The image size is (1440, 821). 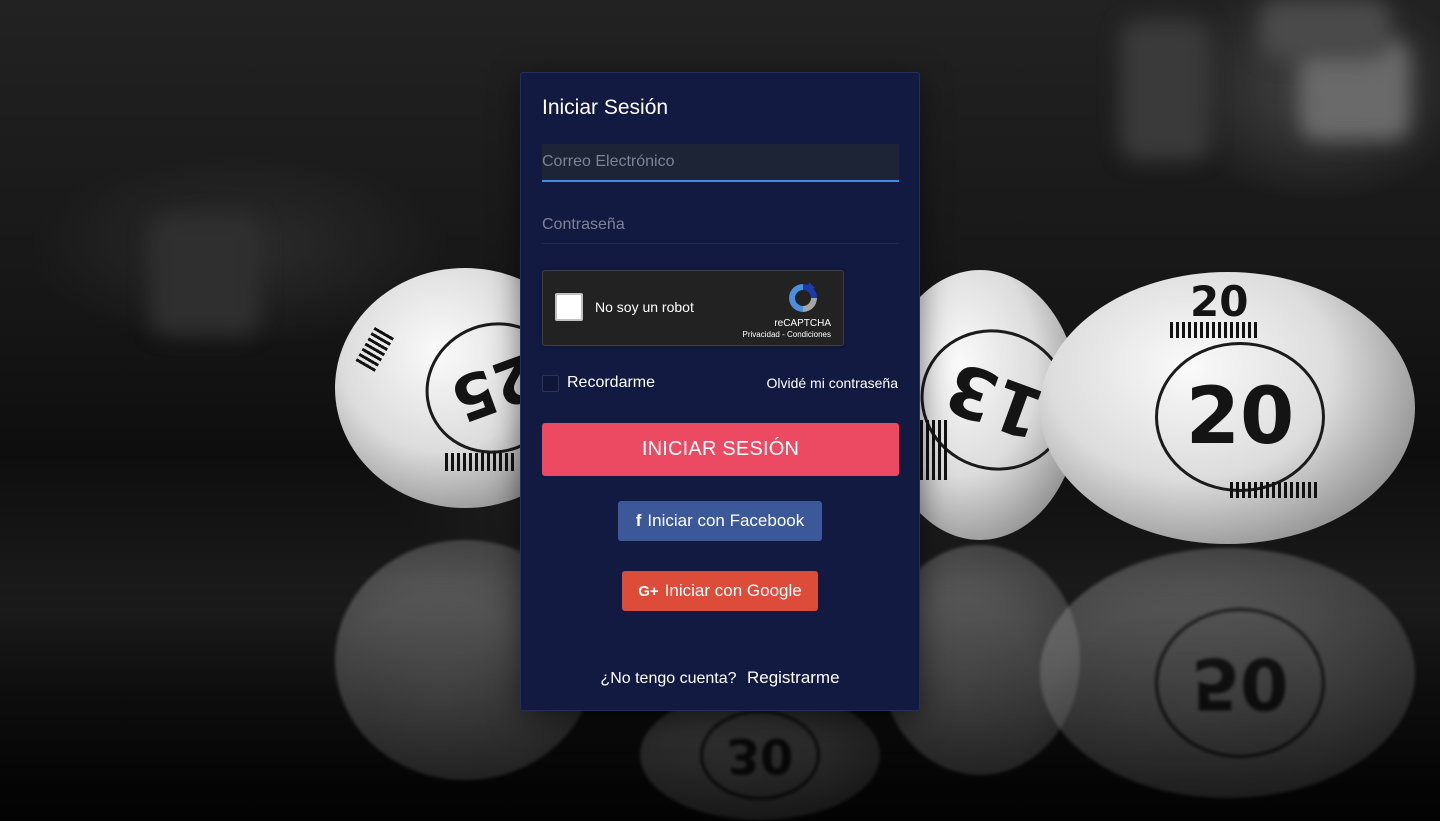 What do you see at coordinates (569, 307) in the screenshot?
I see `recaptcha-checkbox` at bounding box center [569, 307].